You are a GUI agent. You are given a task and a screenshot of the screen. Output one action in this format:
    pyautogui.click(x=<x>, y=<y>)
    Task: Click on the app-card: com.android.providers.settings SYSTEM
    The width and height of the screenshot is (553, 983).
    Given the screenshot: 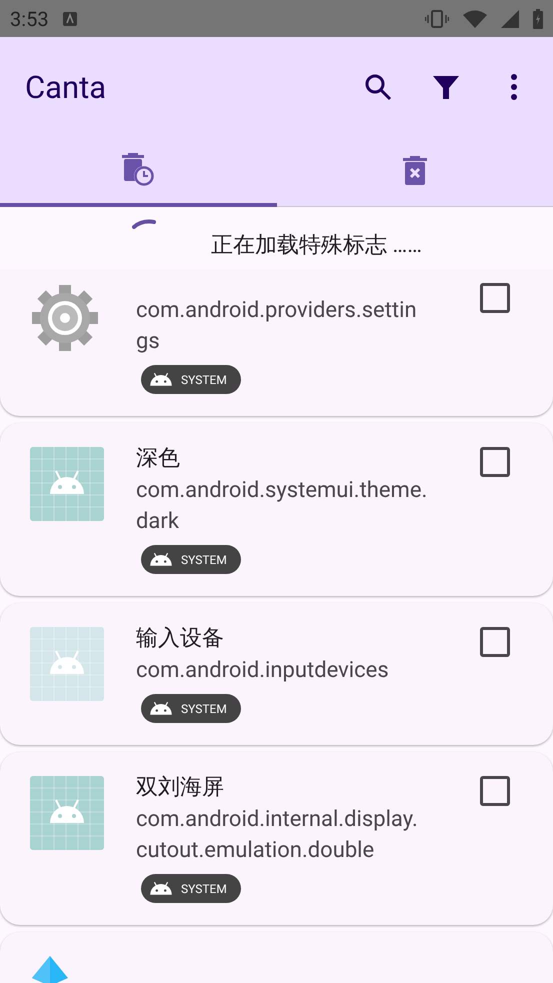 What is the action you would take?
    pyautogui.click(x=276, y=342)
    